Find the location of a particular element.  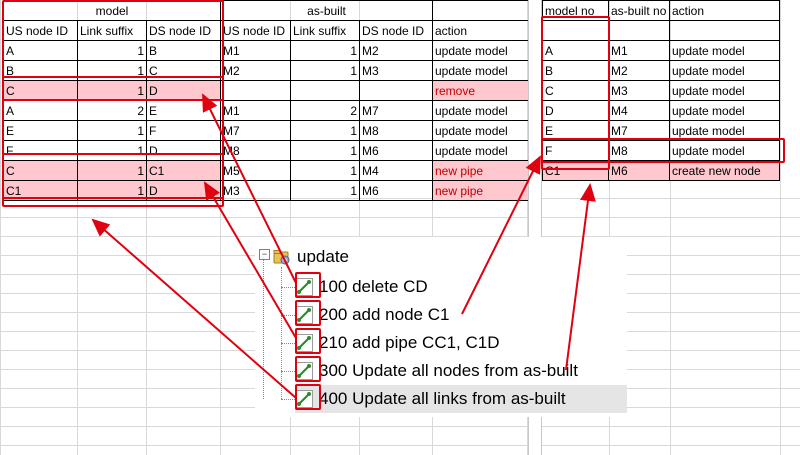

arrow-delete-to-cd is located at coordinates (249, 188).